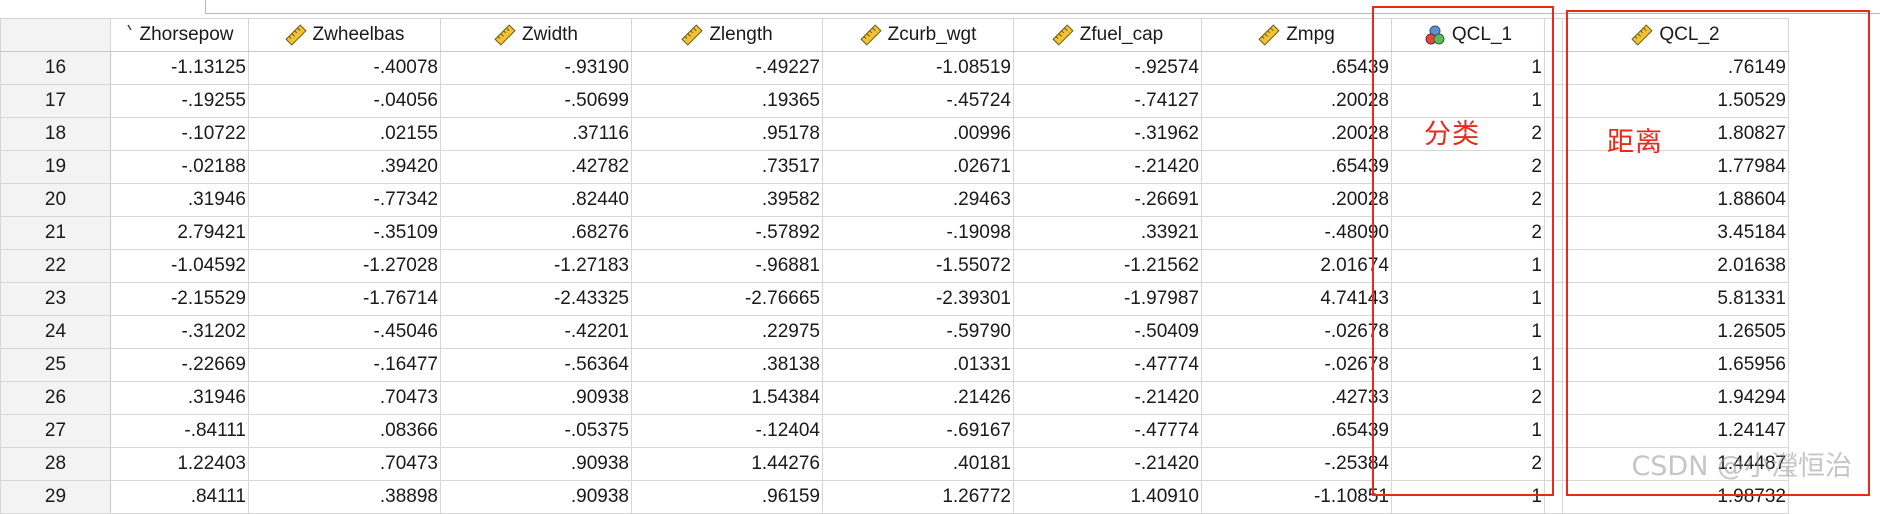  Describe the element at coordinates (918, 464) in the screenshot. I see `data-cell: .40181` at that location.